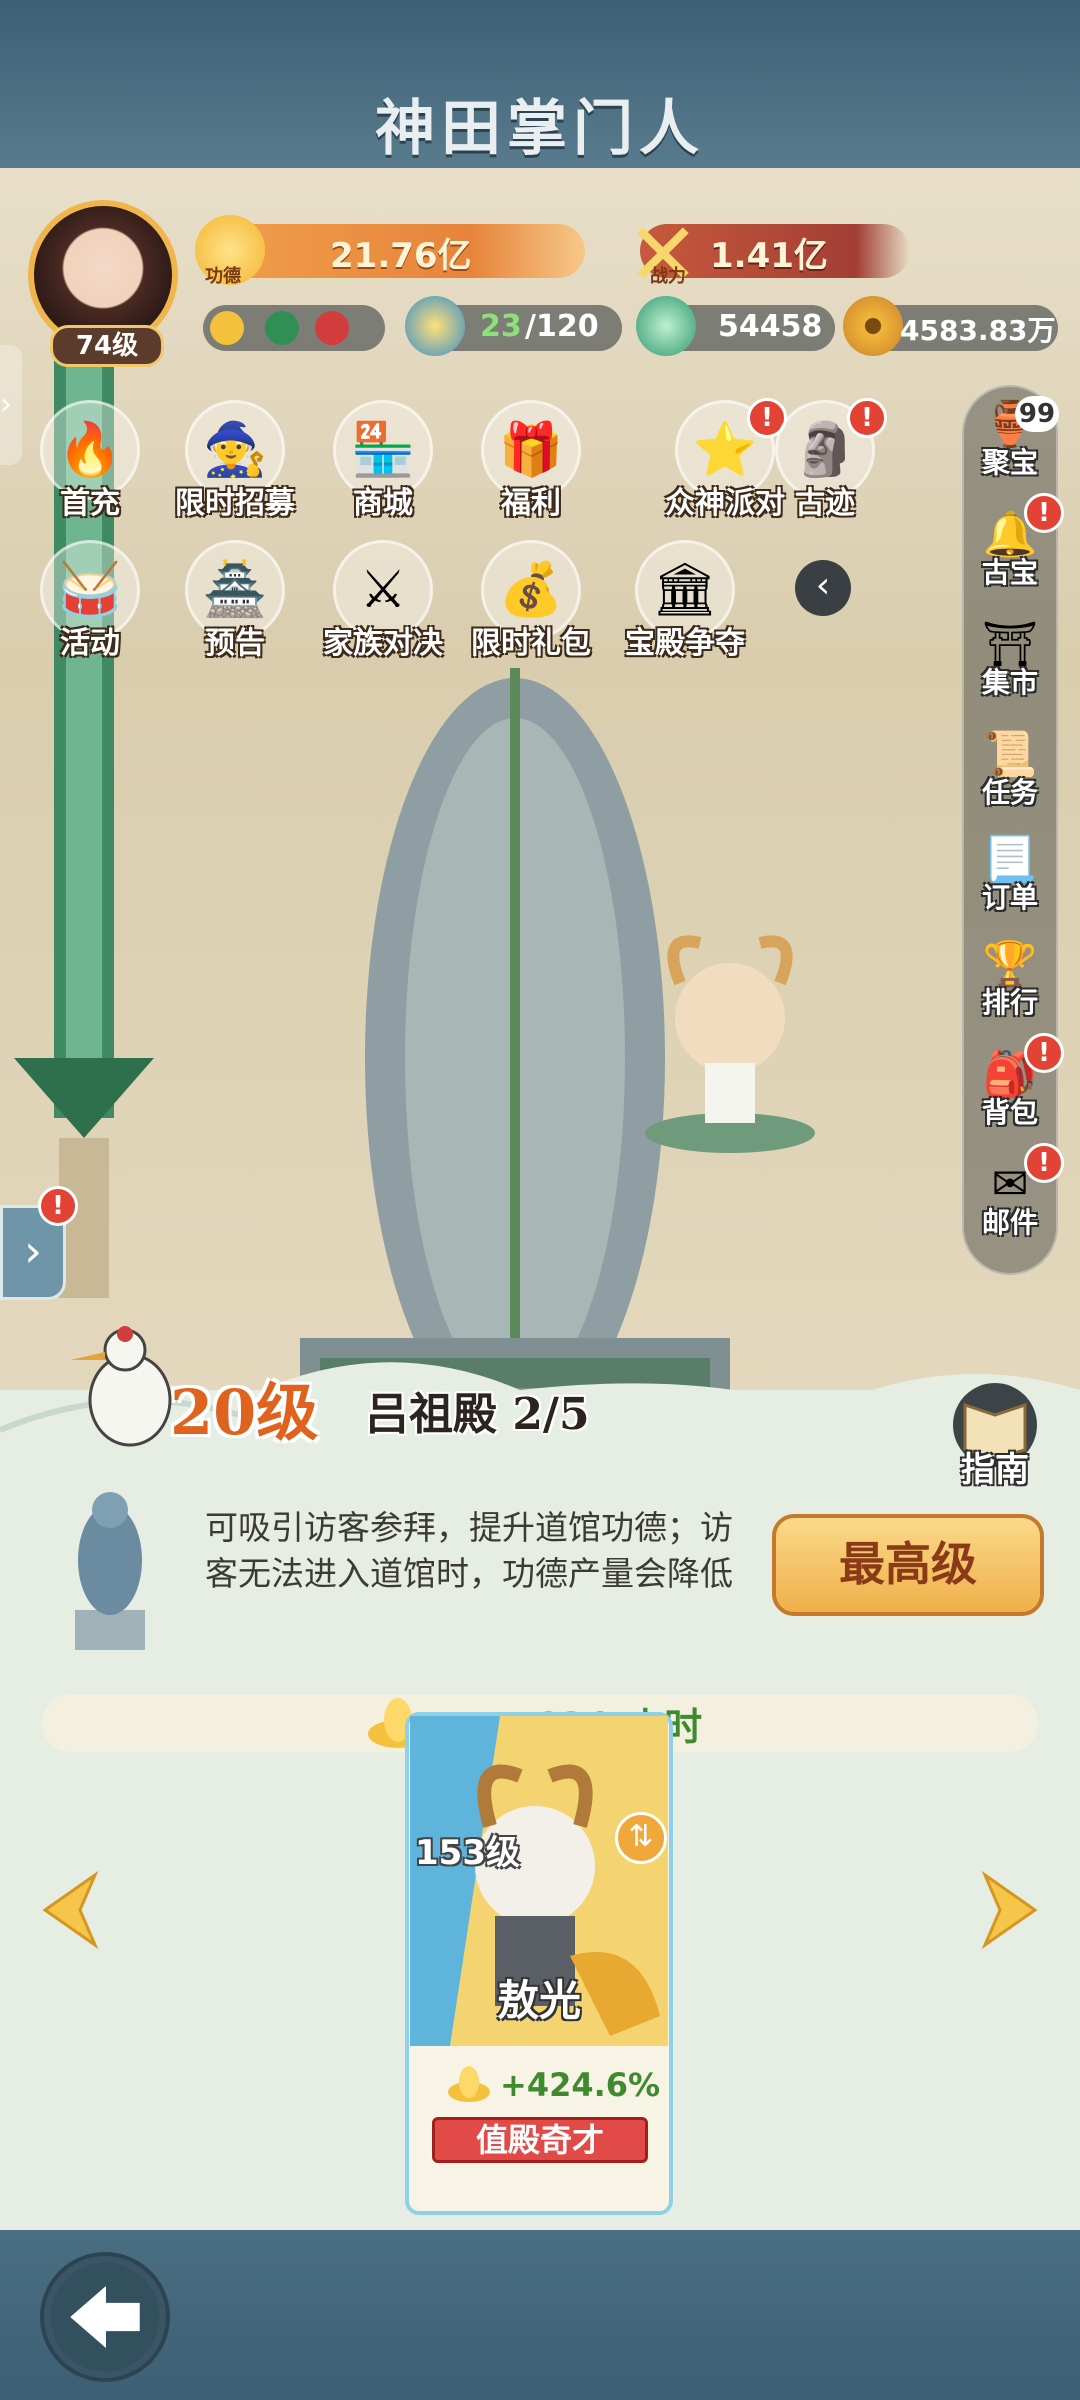 The height and width of the screenshot is (2400, 1080). What do you see at coordinates (467, 1853) in the screenshot?
I see `hero-level: 153级` at bounding box center [467, 1853].